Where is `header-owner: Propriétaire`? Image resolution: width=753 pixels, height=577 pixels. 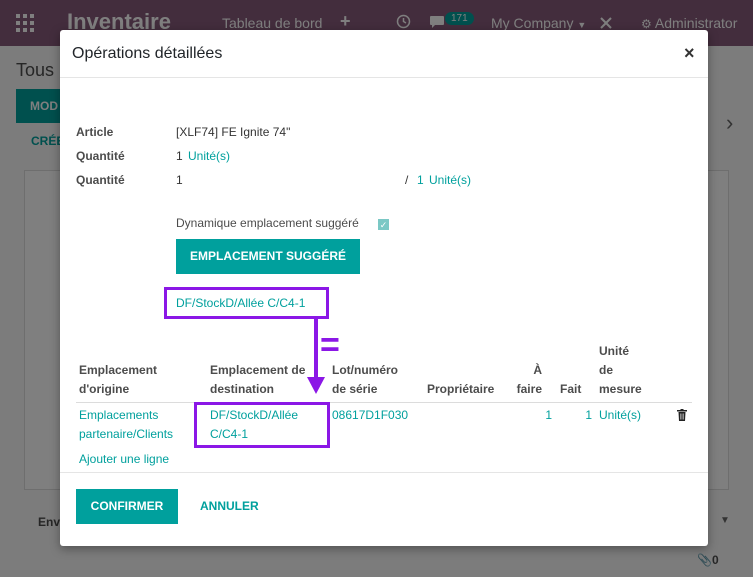 header-owner: Propriétaire is located at coordinates (460, 389).